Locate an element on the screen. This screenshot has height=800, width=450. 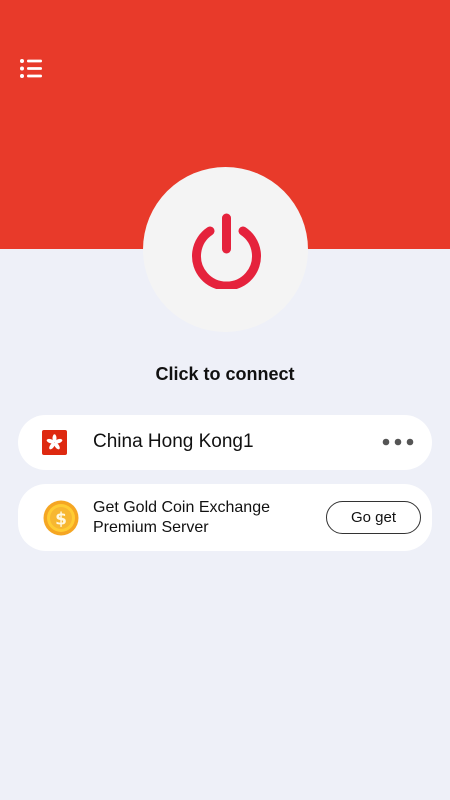
promo-line-2: Premium Server is located at coordinates (151, 527).